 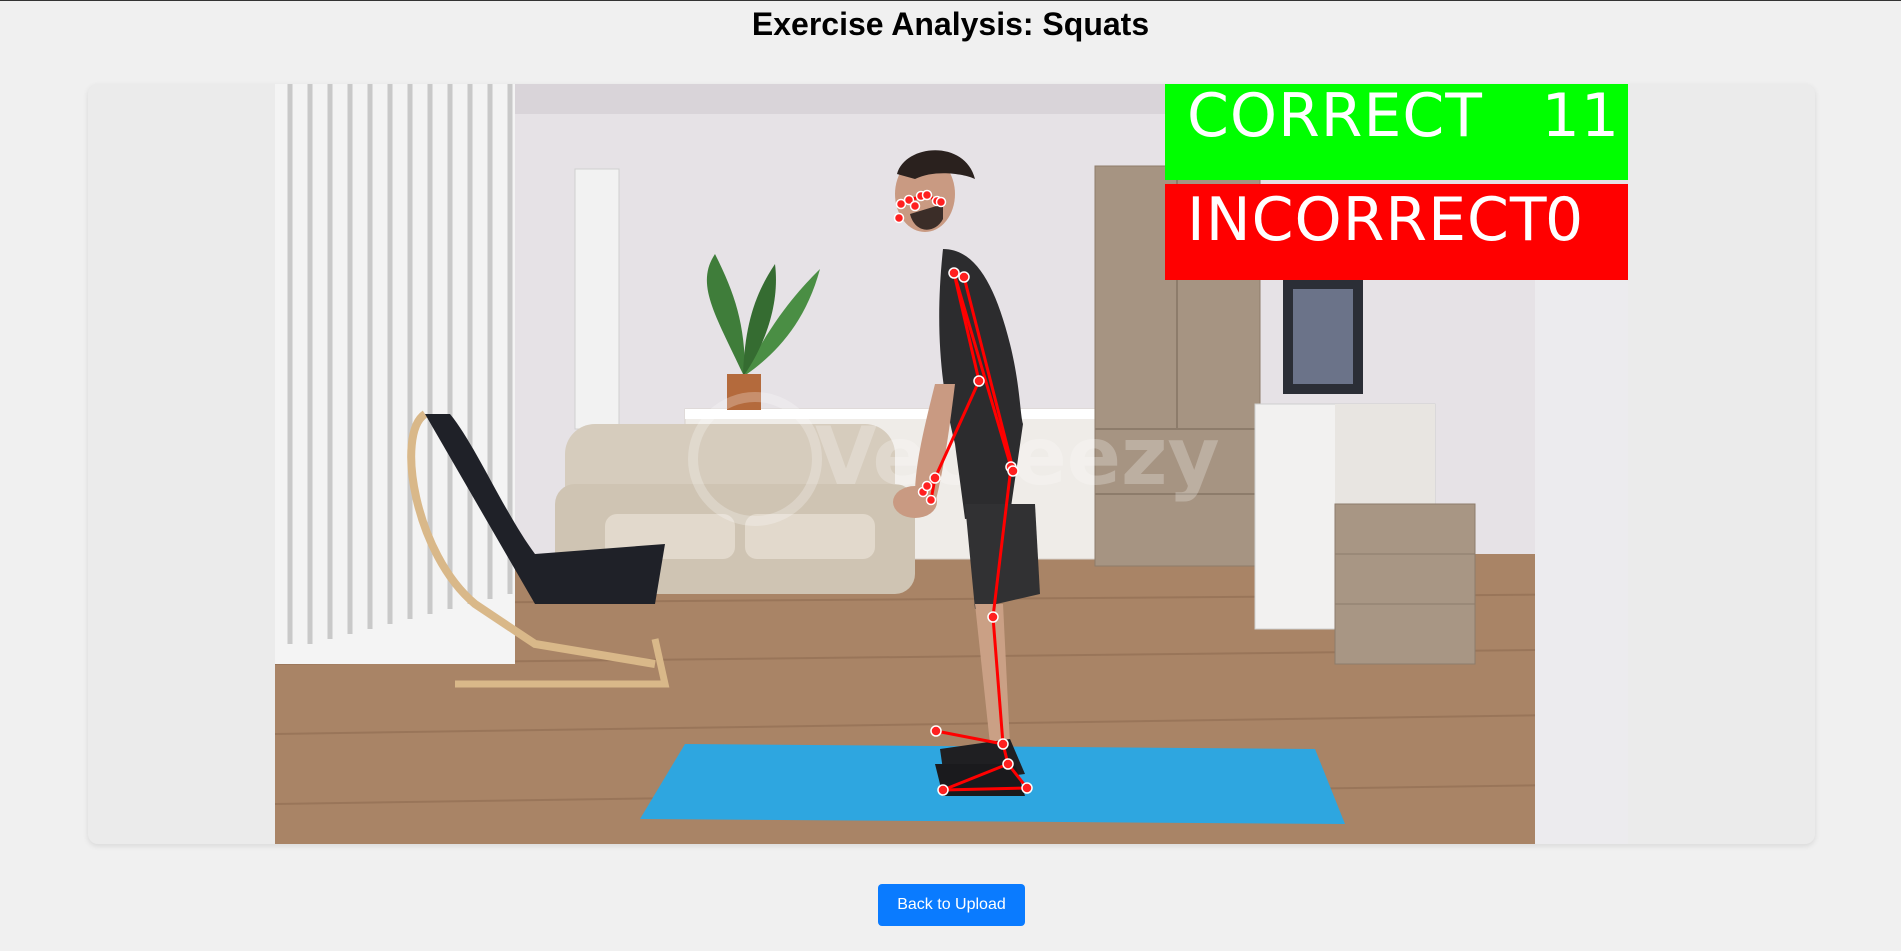 I want to click on correct-count: 11, so click(x=1580, y=116).